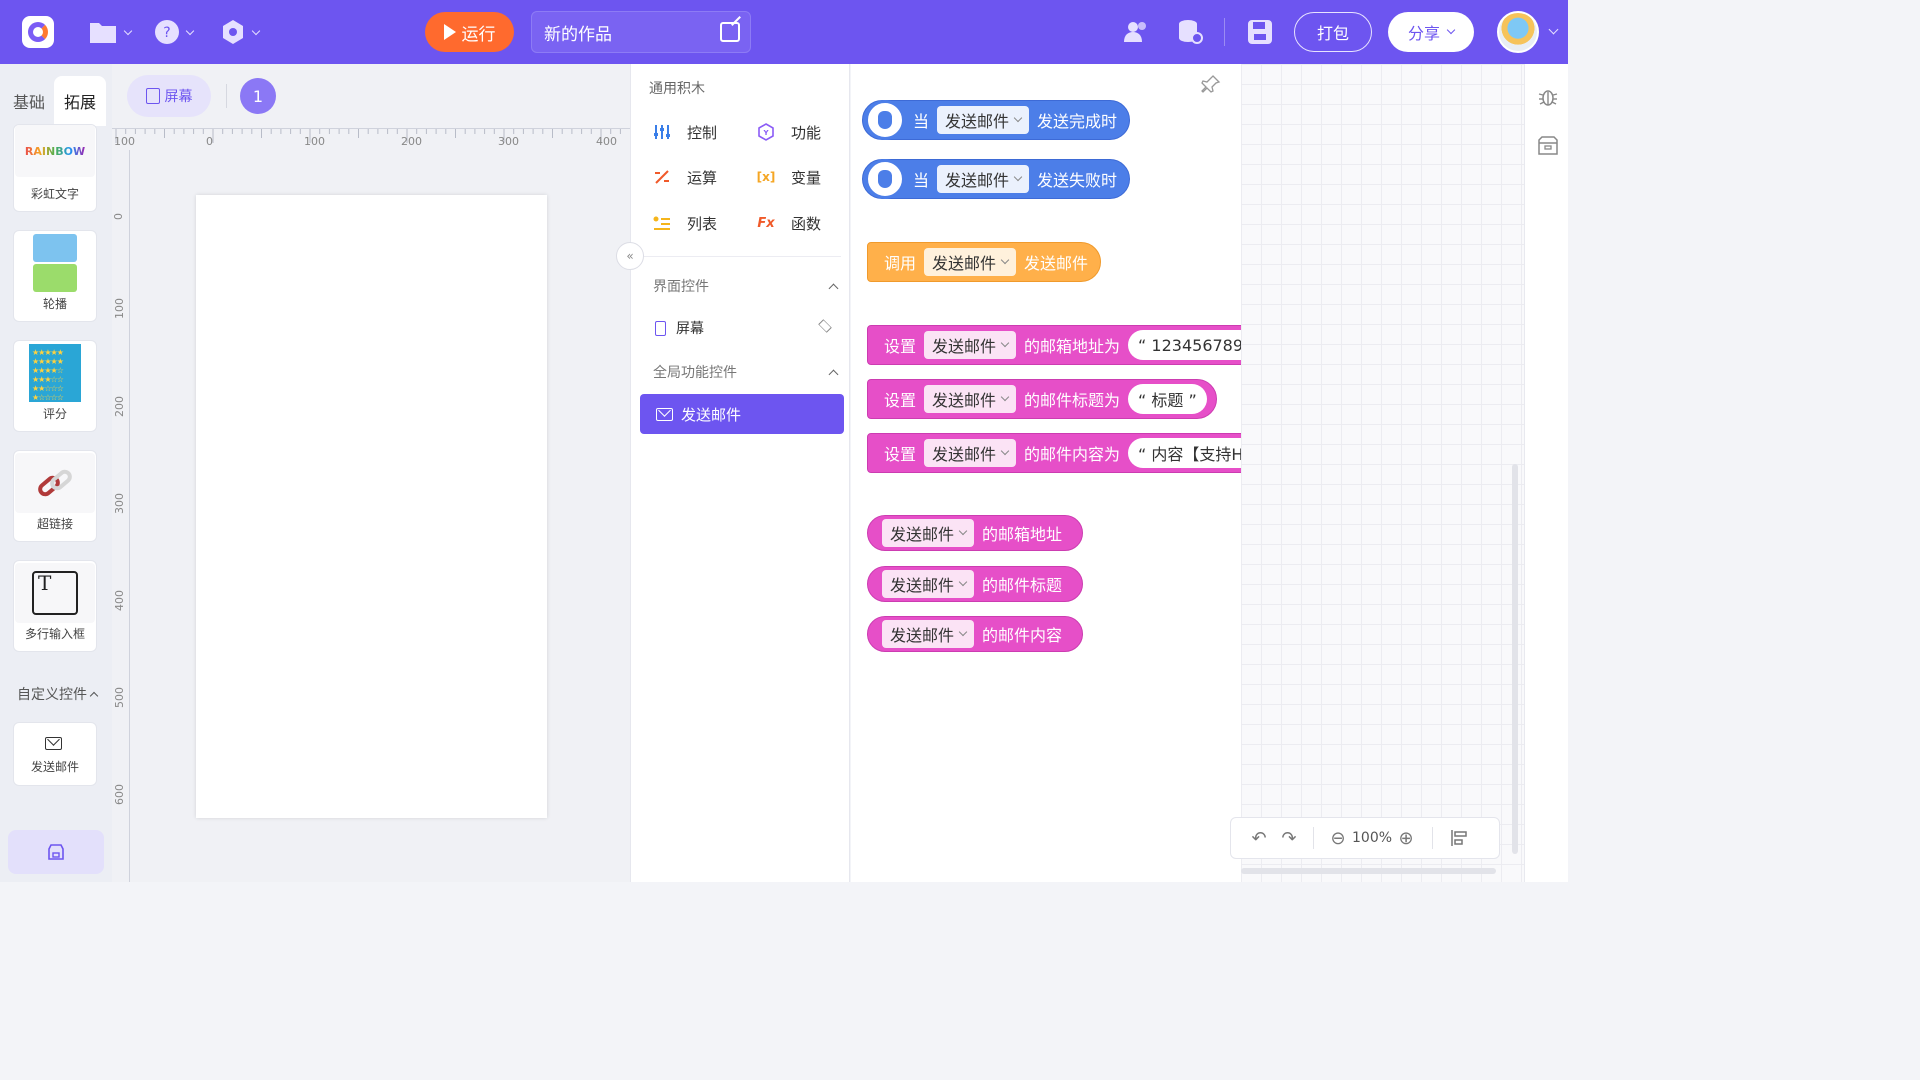 The width and height of the screenshot is (1920, 1080). Describe the element at coordinates (80, 101) in the screenshot. I see `tab-extension: 拓展` at that location.